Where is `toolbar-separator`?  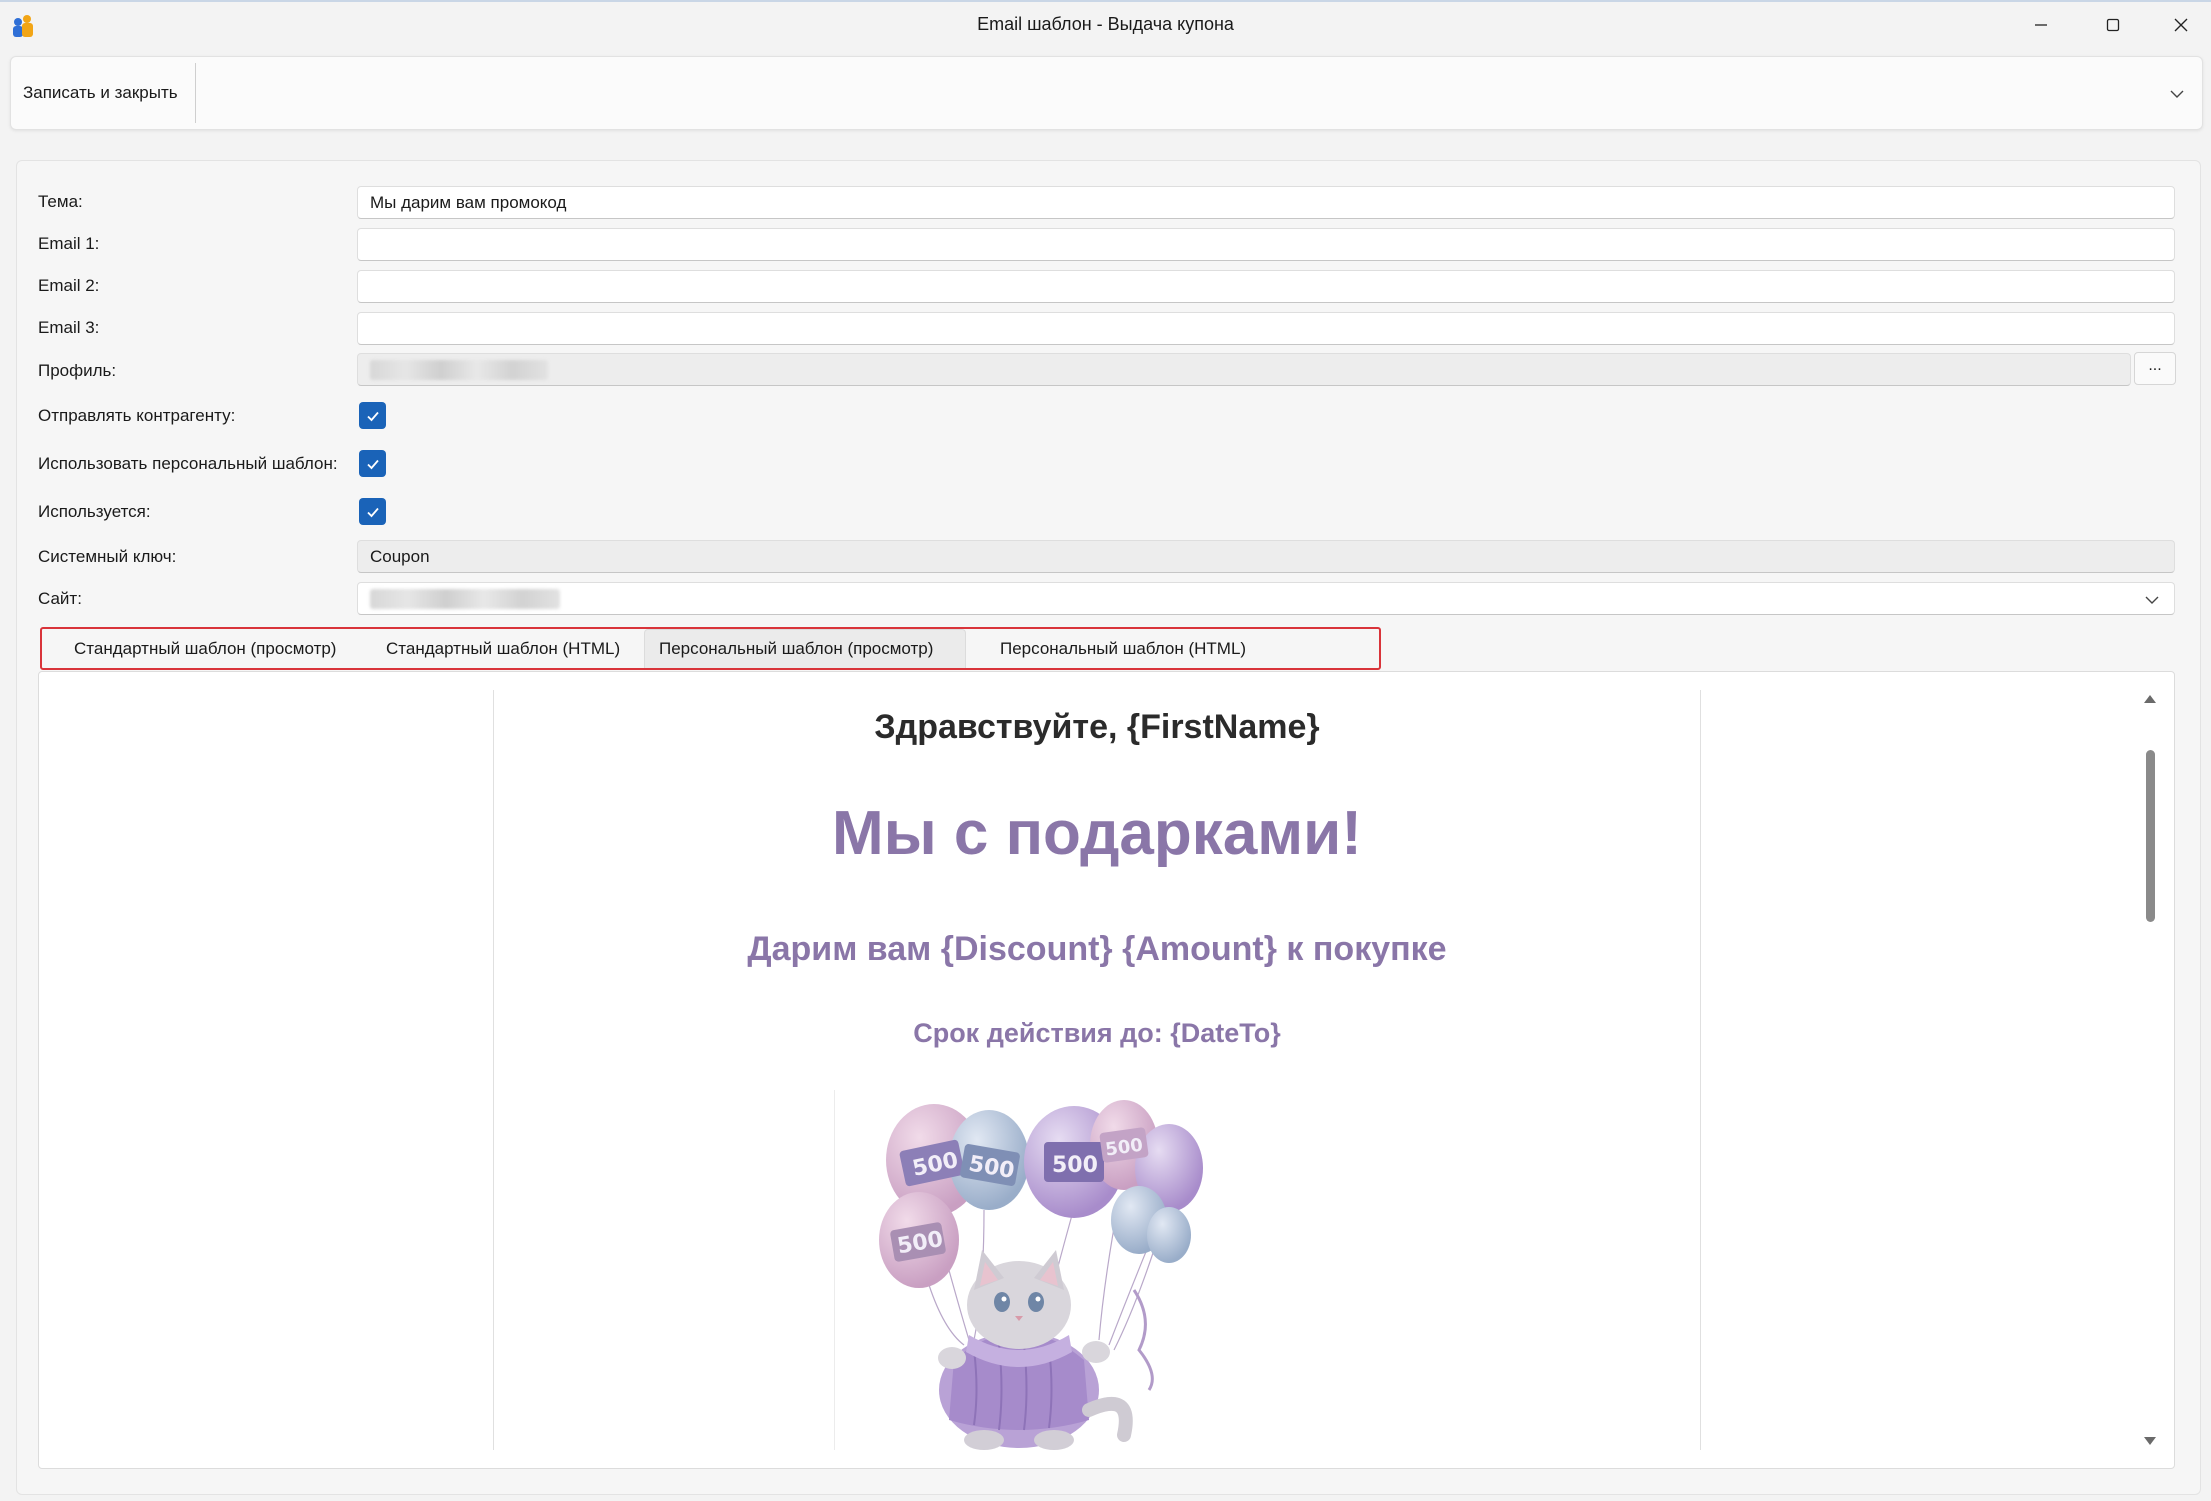 toolbar-separator is located at coordinates (195, 93).